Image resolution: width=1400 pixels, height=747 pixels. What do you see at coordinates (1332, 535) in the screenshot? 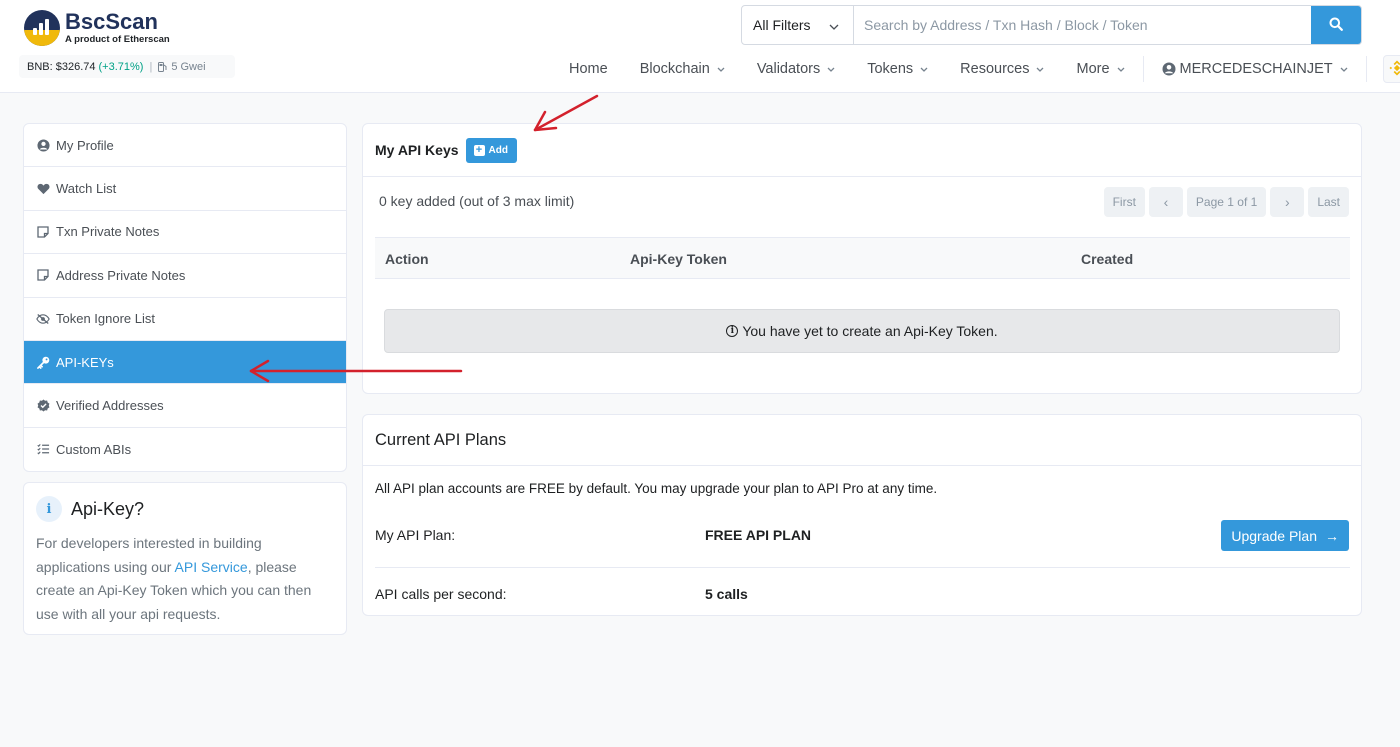
I see `arrow-right-icon: →` at bounding box center [1332, 535].